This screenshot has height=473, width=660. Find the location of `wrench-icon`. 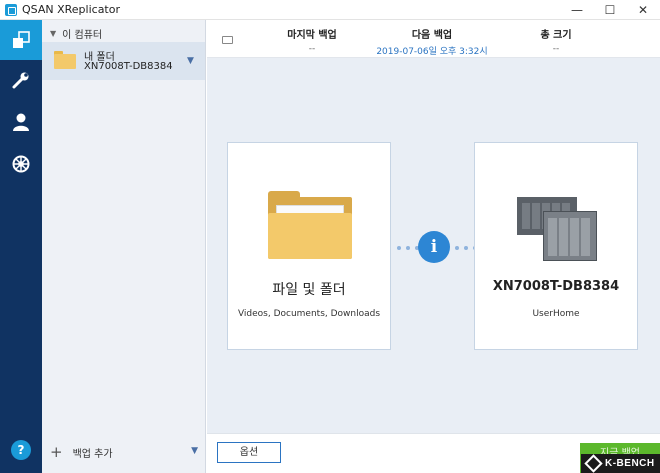

wrench-icon is located at coordinates (20, 80).